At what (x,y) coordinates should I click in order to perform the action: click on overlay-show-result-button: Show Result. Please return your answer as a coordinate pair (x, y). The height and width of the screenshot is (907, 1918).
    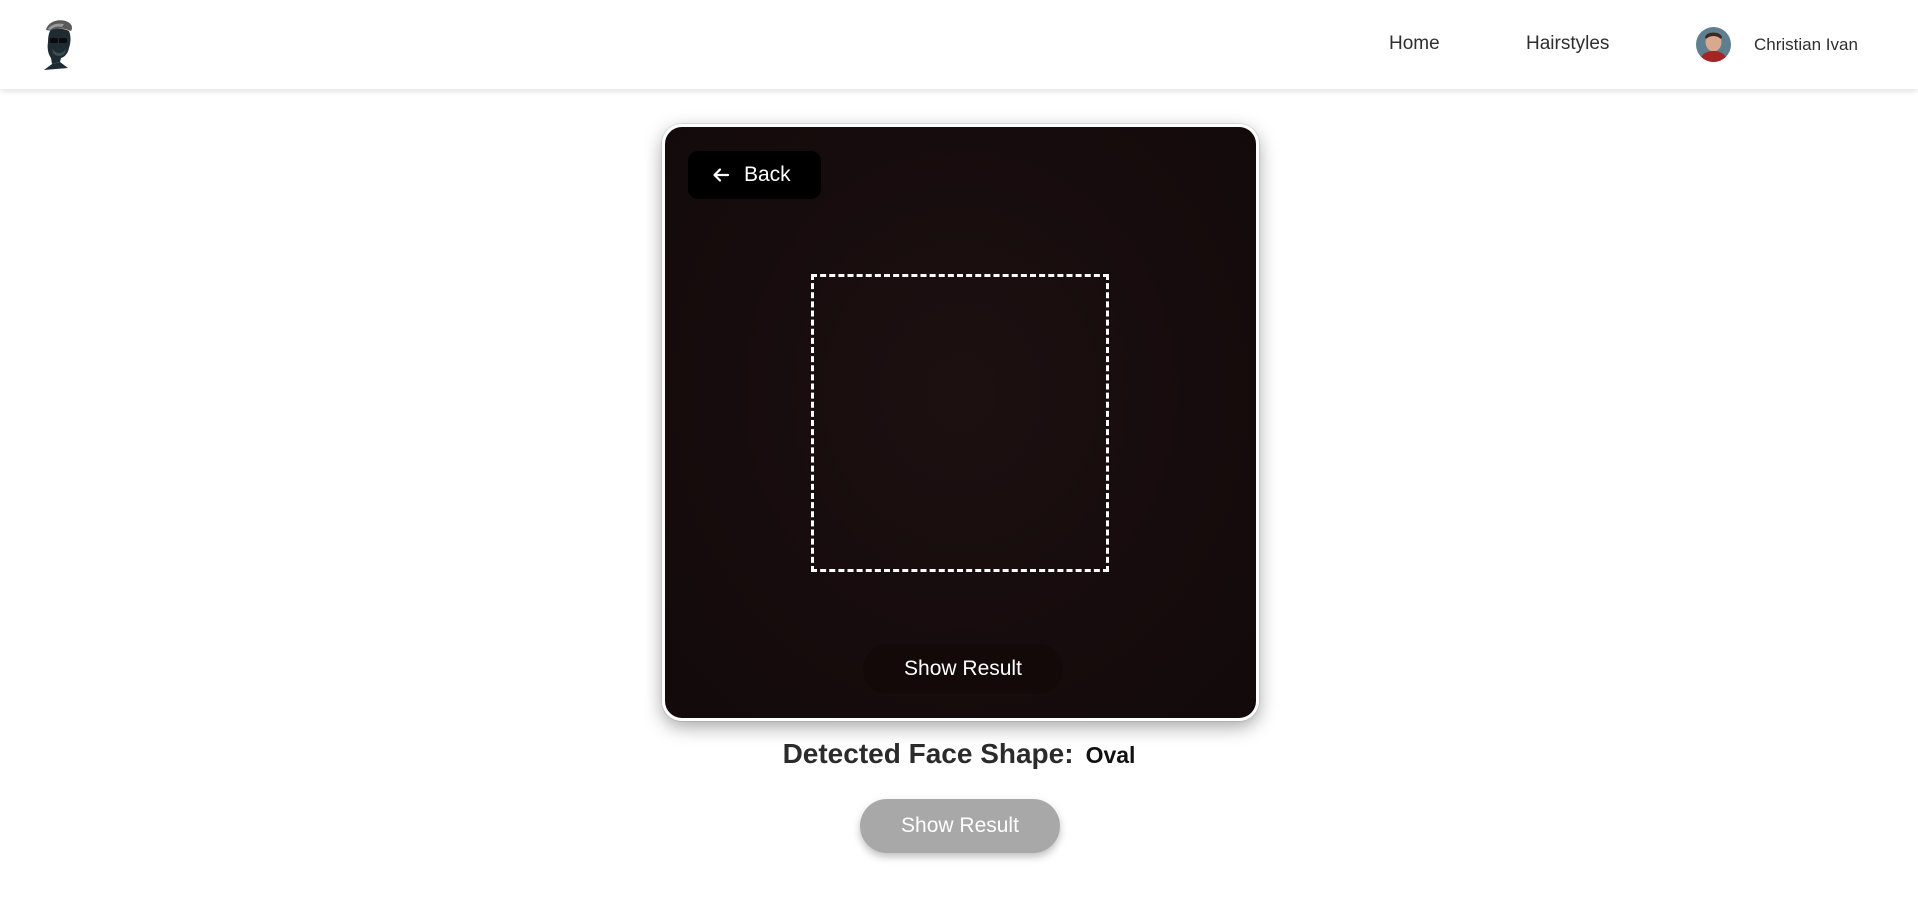
    Looking at the image, I should click on (963, 669).